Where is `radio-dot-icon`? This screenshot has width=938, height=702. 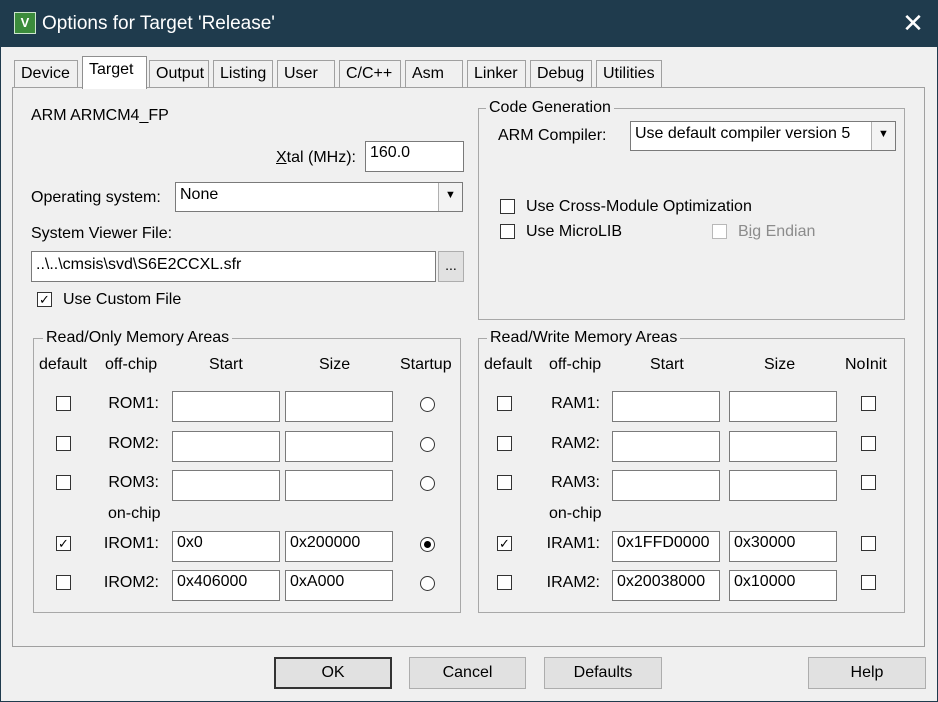
radio-dot-icon is located at coordinates (427, 544).